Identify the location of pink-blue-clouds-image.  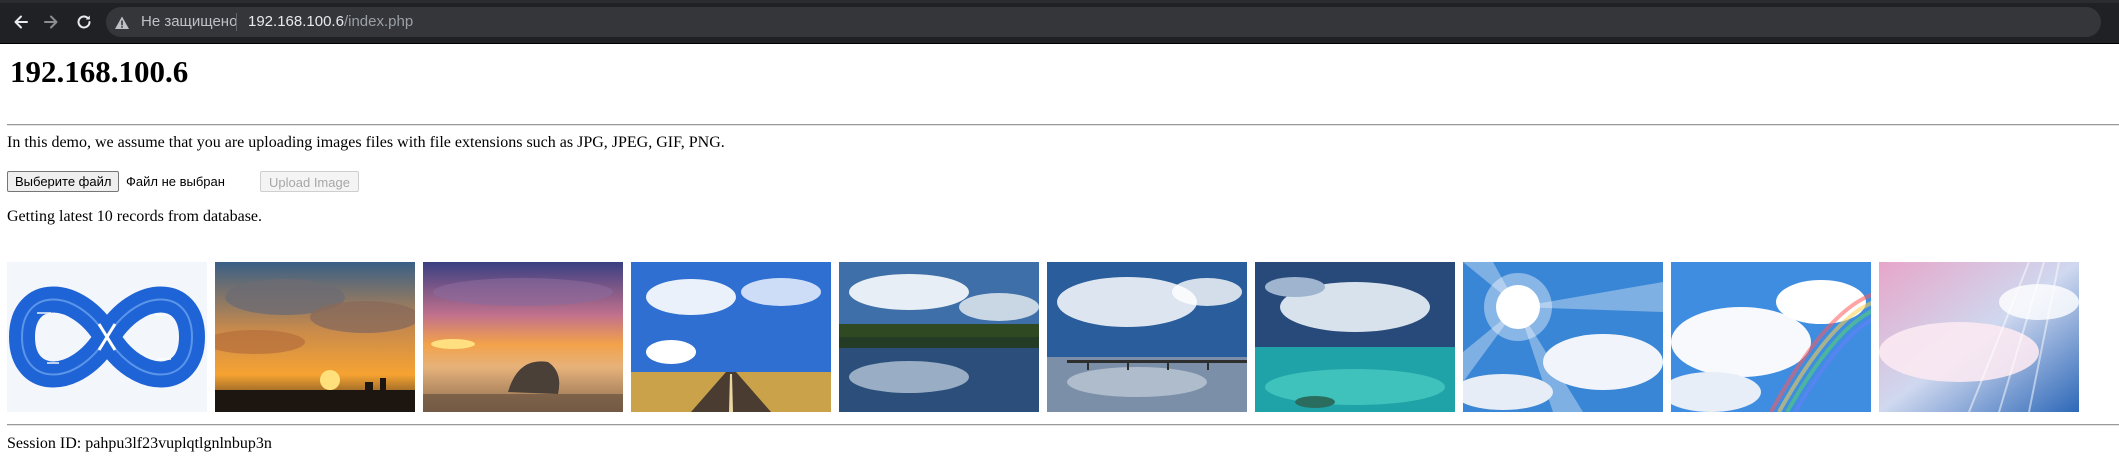
(1979, 337).